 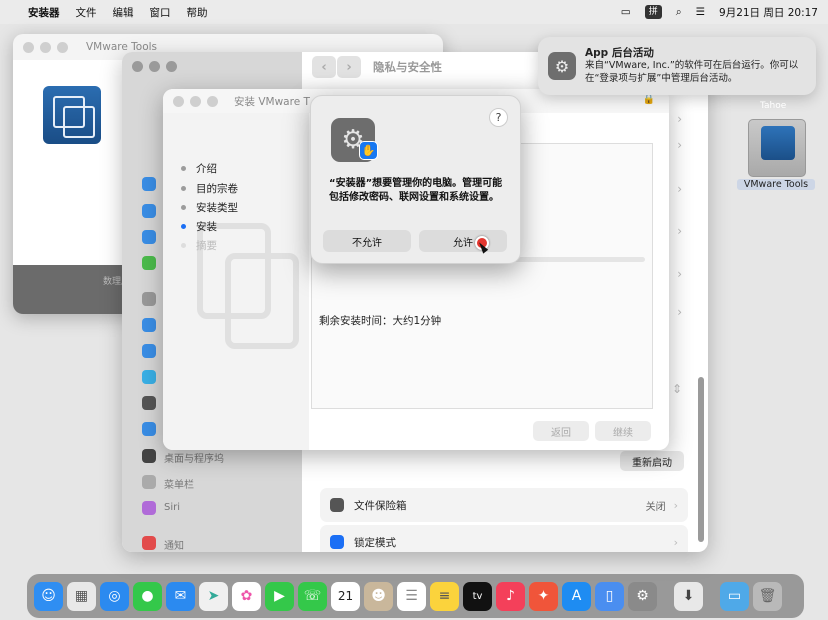 I want to click on deny-button: 不允许, so click(x=367, y=241).